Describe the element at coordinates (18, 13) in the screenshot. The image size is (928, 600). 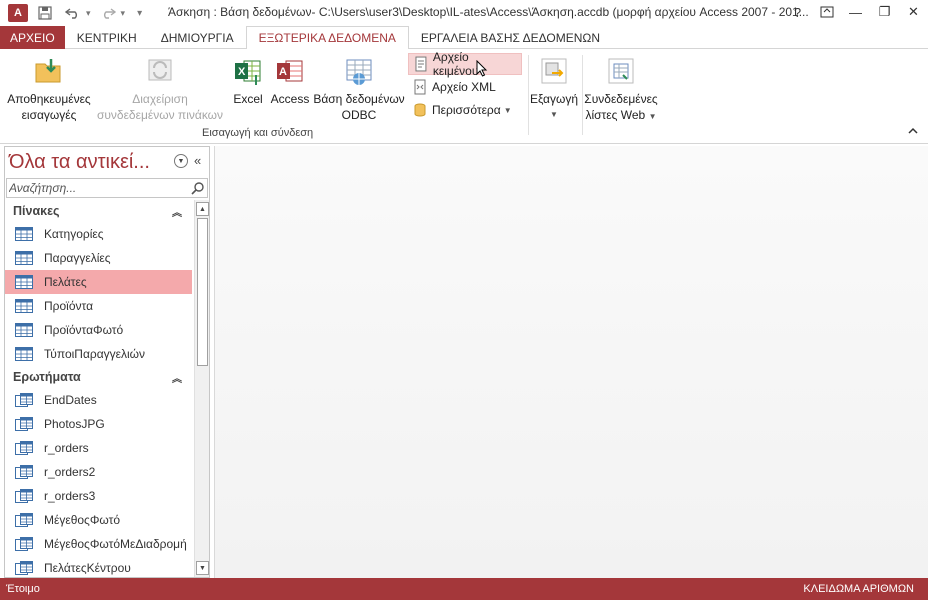
I see `access-app-icon: A` at that location.